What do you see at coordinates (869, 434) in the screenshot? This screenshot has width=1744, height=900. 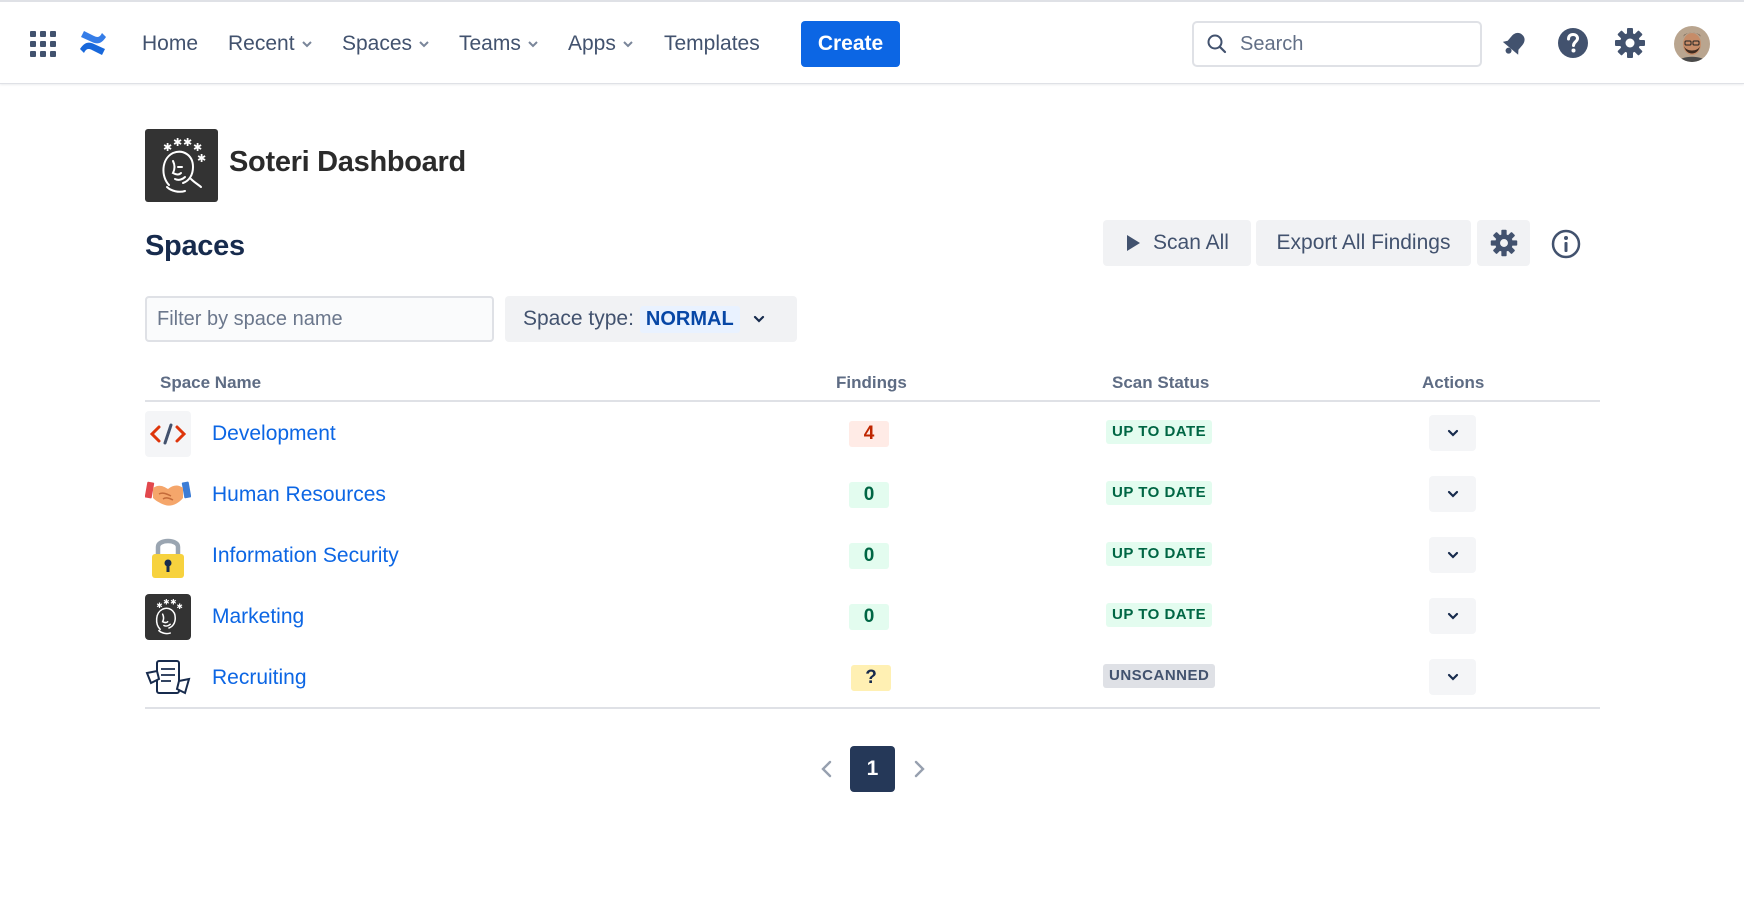 I see `findings-count: 4` at bounding box center [869, 434].